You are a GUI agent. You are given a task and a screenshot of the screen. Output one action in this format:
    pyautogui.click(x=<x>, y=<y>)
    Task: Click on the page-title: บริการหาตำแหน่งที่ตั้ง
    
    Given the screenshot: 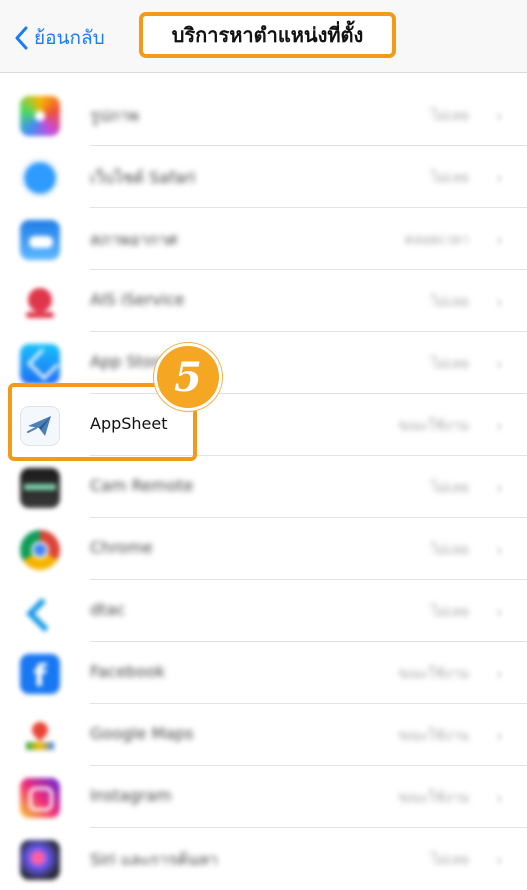 What is the action you would take?
    pyautogui.click(x=267, y=35)
    